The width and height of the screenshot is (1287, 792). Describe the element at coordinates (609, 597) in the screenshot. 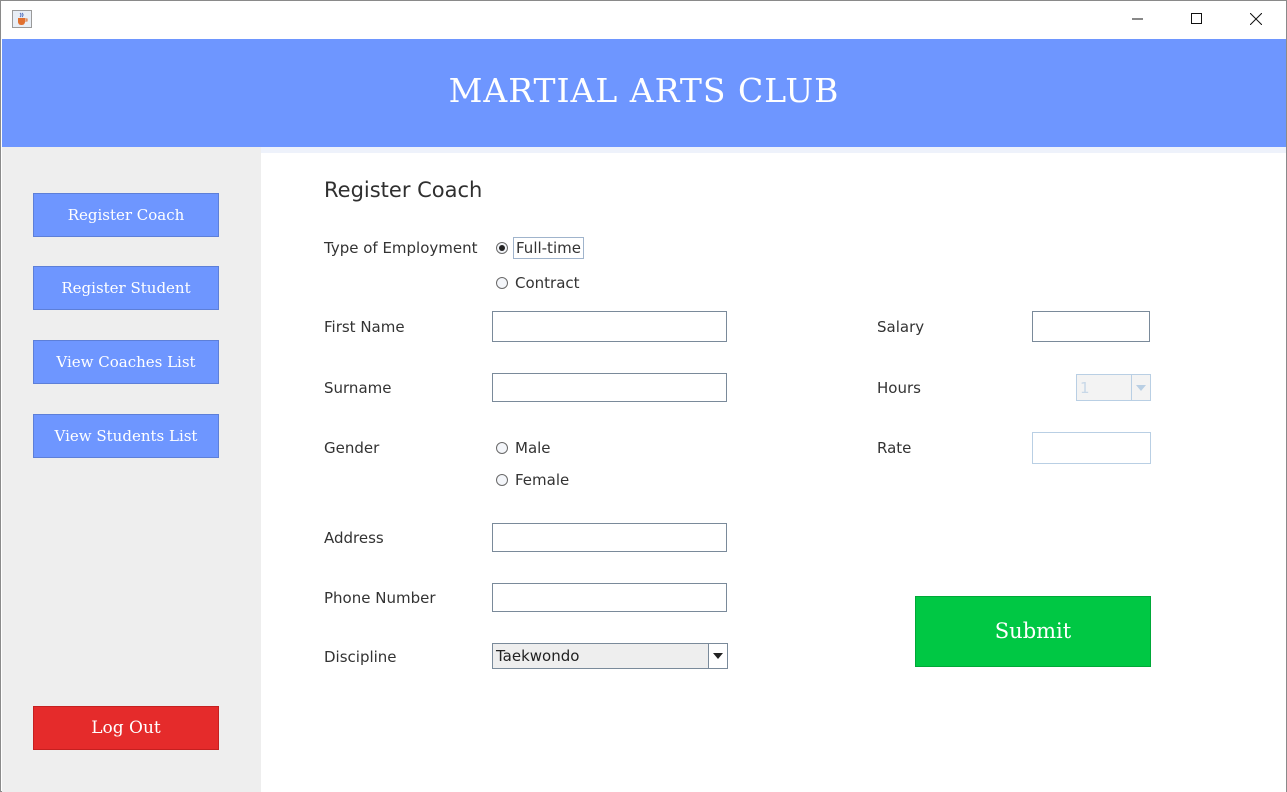

I see `phone-field` at that location.